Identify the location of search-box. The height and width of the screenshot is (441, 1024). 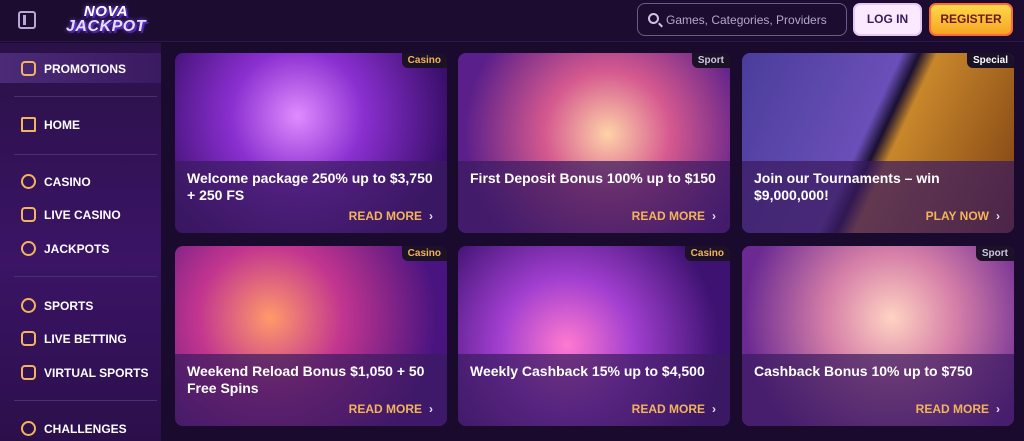
(742, 19).